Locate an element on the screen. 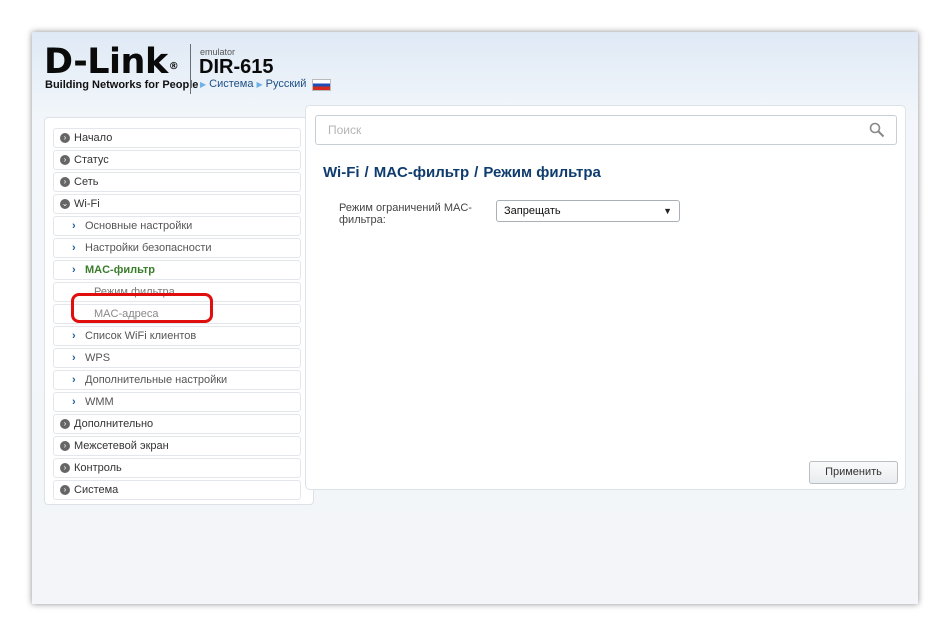 The width and height of the screenshot is (950, 635). model-name: DIR-615 is located at coordinates (236, 67).